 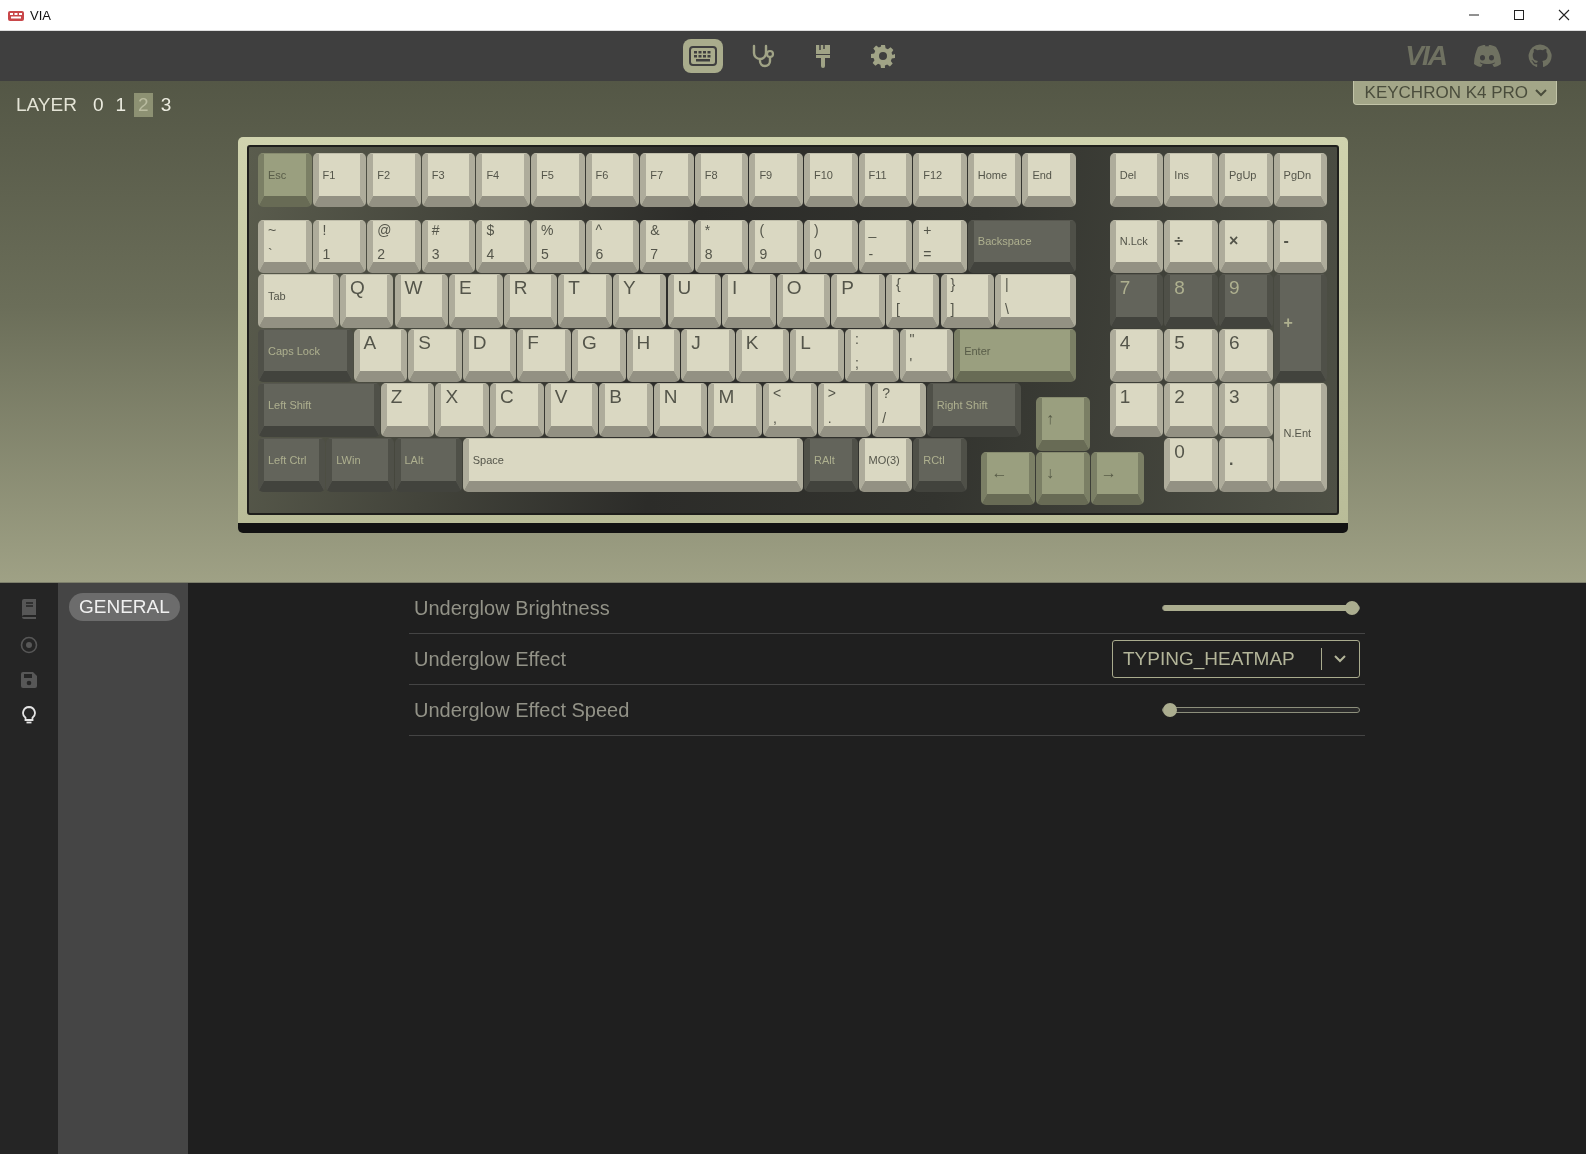 What do you see at coordinates (1487, 56) in the screenshot?
I see `discord-icon` at bounding box center [1487, 56].